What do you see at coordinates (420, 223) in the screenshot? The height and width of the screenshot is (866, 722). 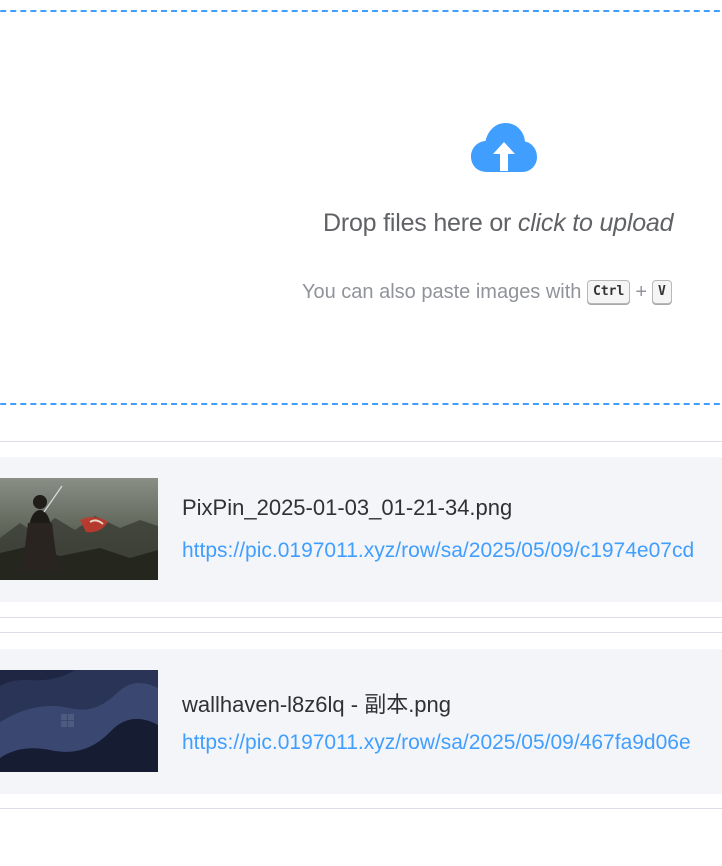 I see `drop-text-label: Drop files here or` at bounding box center [420, 223].